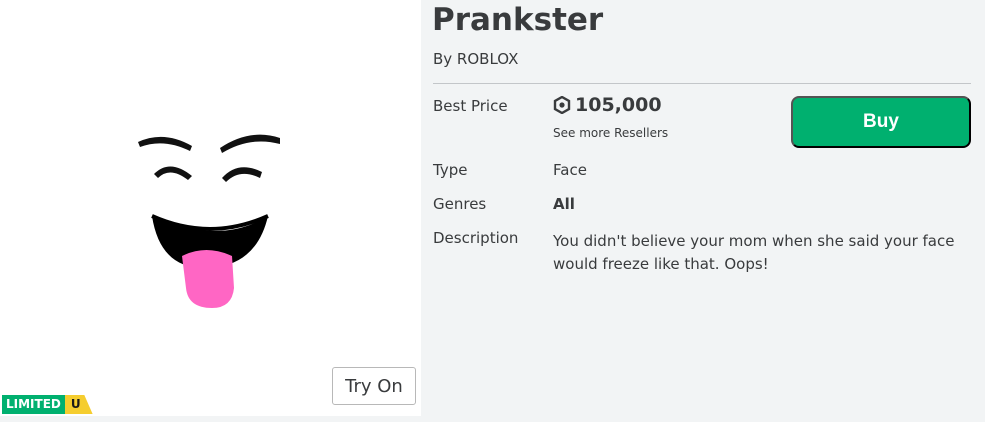  Describe the element at coordinates (562, 105) in the screenshot. I see `robux-icon` at that location.